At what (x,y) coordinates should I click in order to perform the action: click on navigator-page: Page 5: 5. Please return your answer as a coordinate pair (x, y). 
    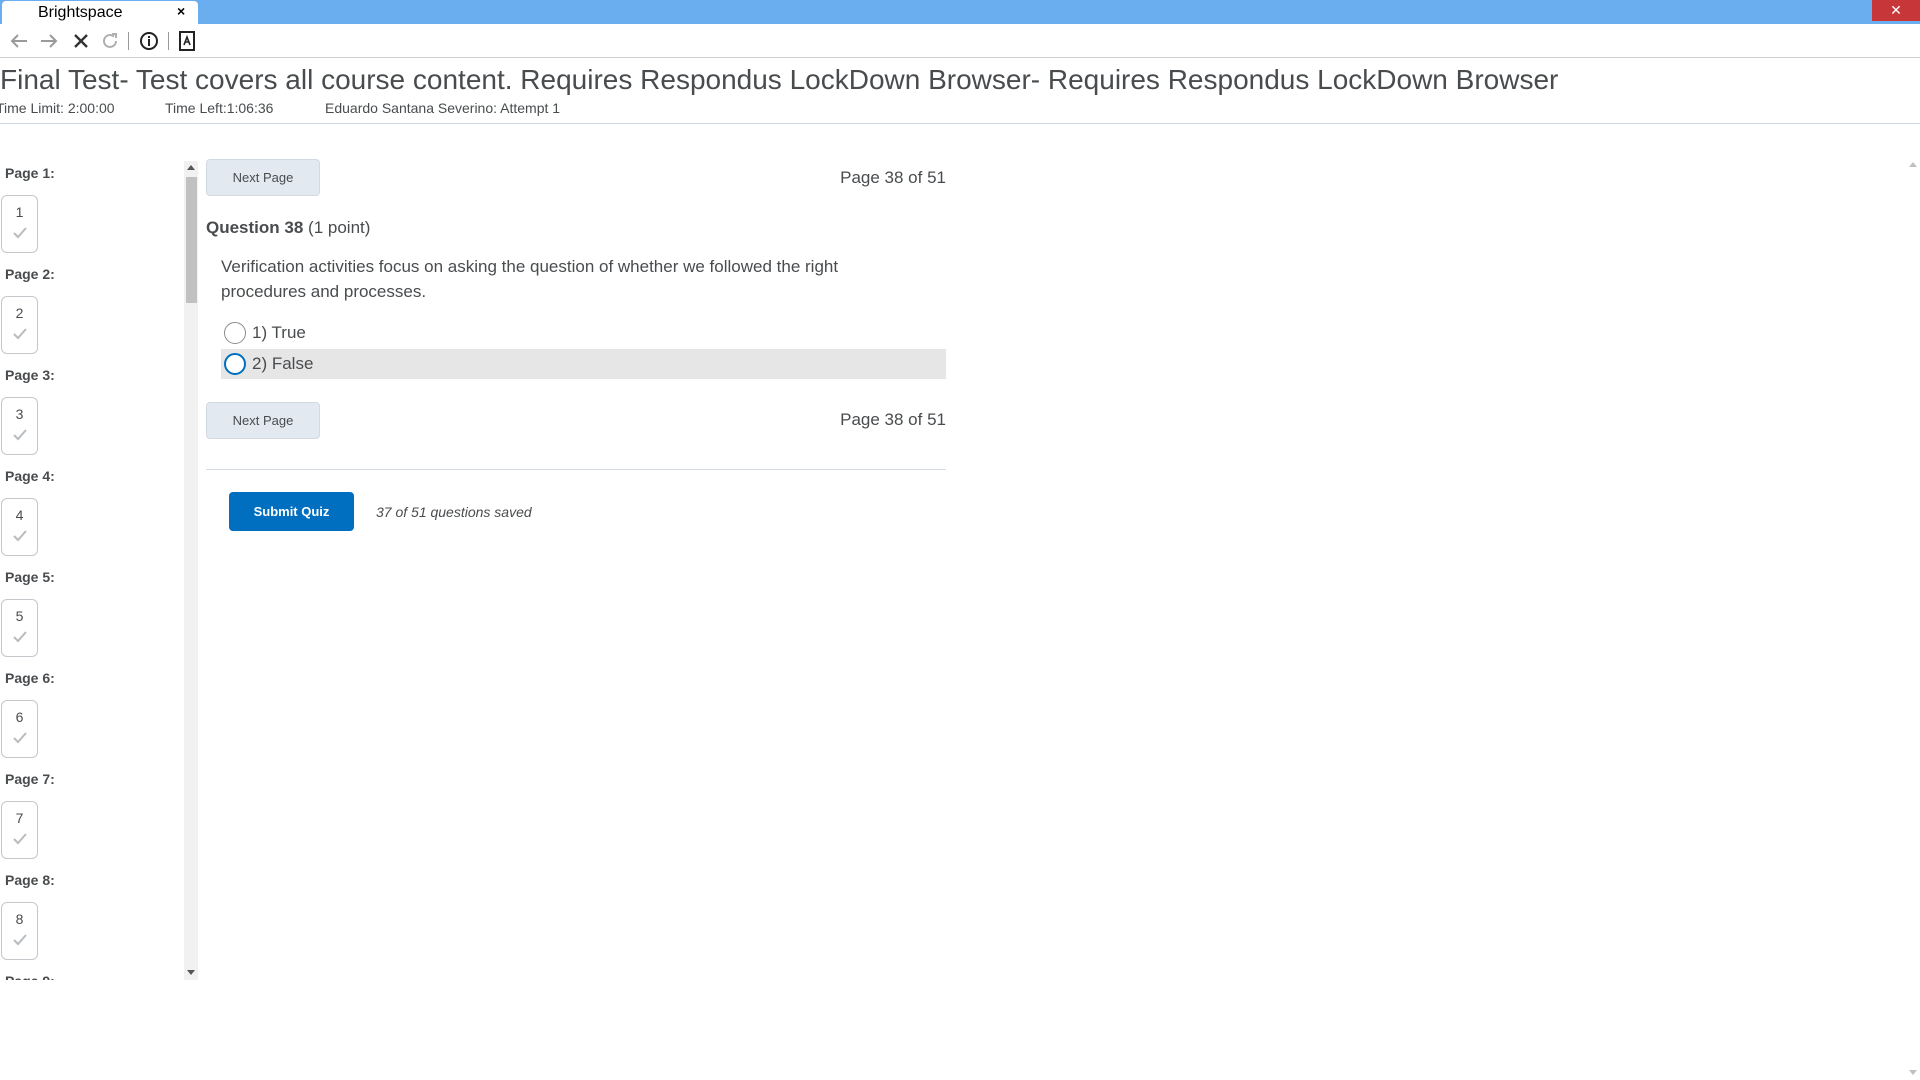
    Looking at the image, I should click on (85, 612).